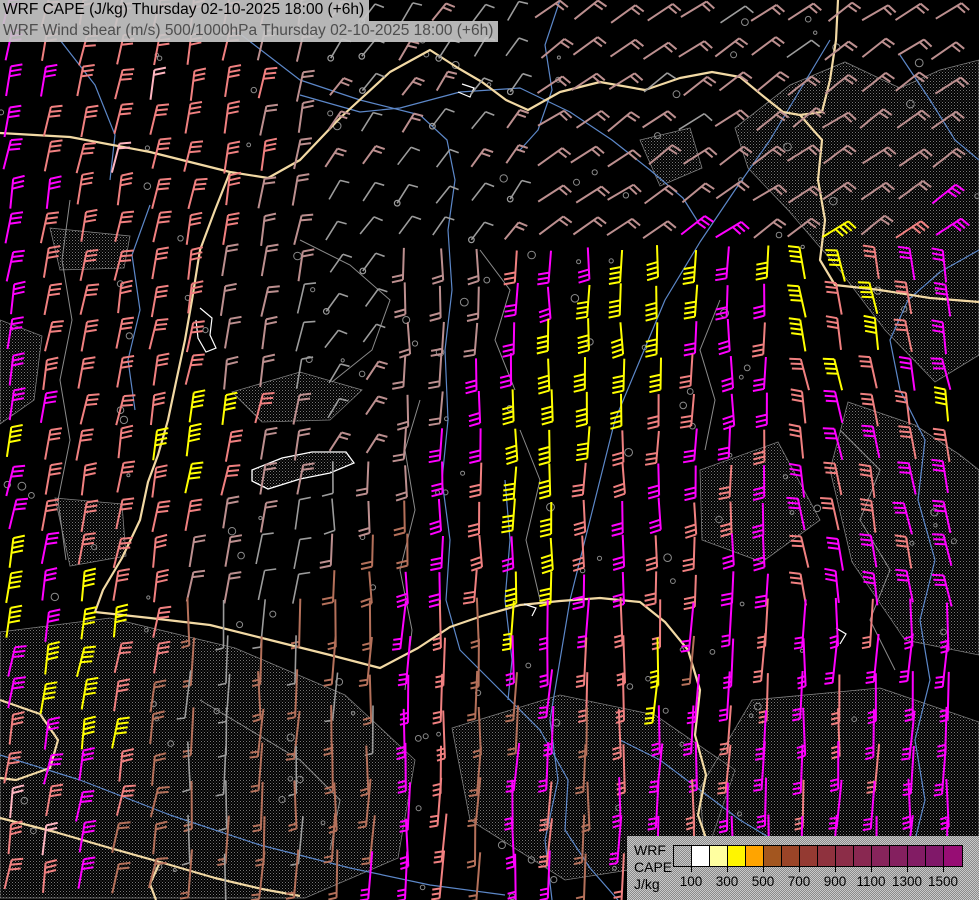 The height and width of the screenshot is (900, 979). I want to click on legend-tick-label: 500, so click(763, 881).